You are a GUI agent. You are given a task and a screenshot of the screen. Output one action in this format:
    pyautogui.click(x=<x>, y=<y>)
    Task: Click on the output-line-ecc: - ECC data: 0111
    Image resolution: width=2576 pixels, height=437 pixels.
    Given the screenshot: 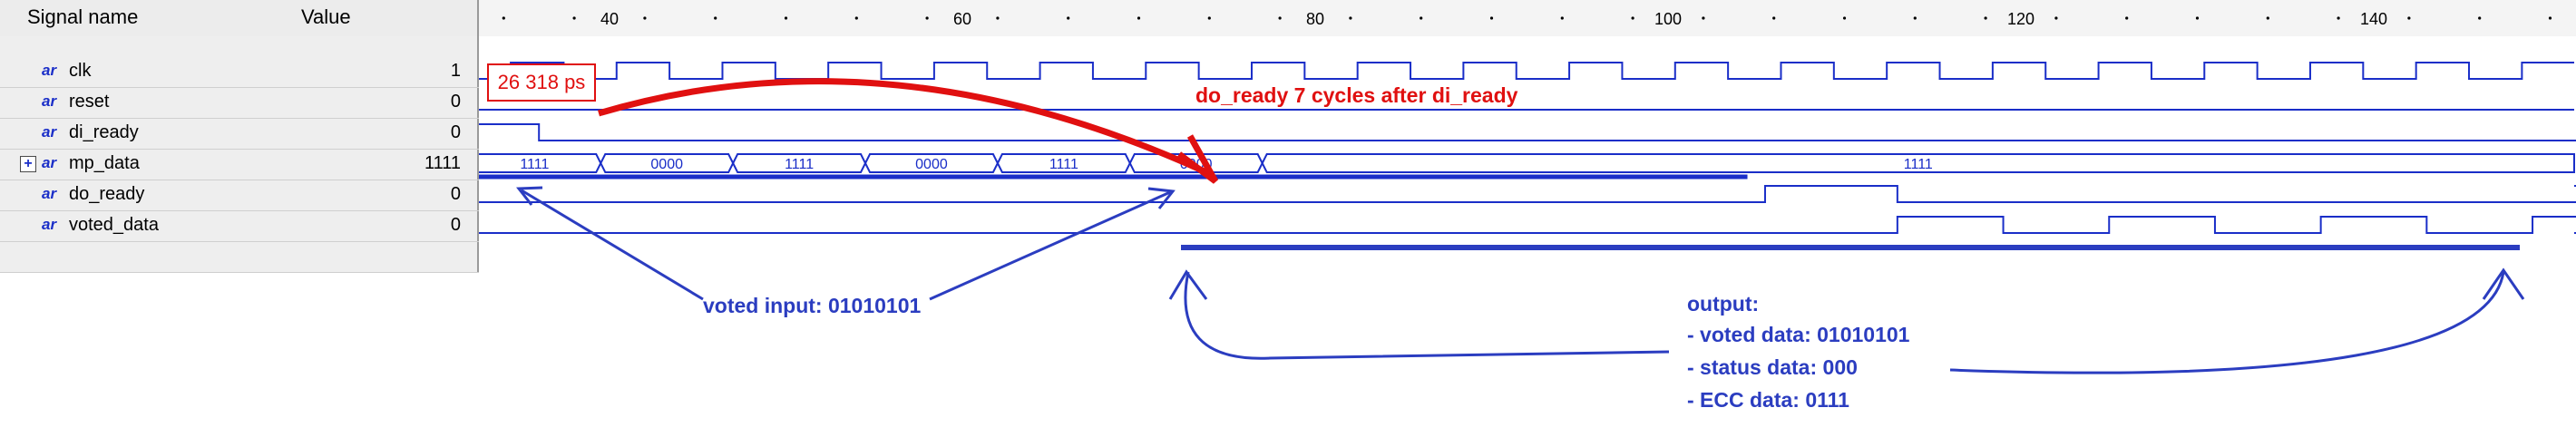 What is the action you would take?
    pyautogui.click(x=1768, y=400)
    